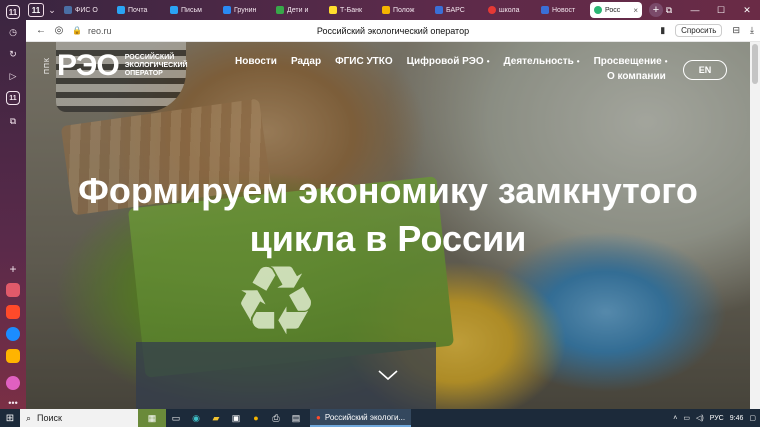 The image size is (760, 427). Describe the element at coordinates (721, 10) in the screenshot. I see `maximize-icon: ☐` at that location.